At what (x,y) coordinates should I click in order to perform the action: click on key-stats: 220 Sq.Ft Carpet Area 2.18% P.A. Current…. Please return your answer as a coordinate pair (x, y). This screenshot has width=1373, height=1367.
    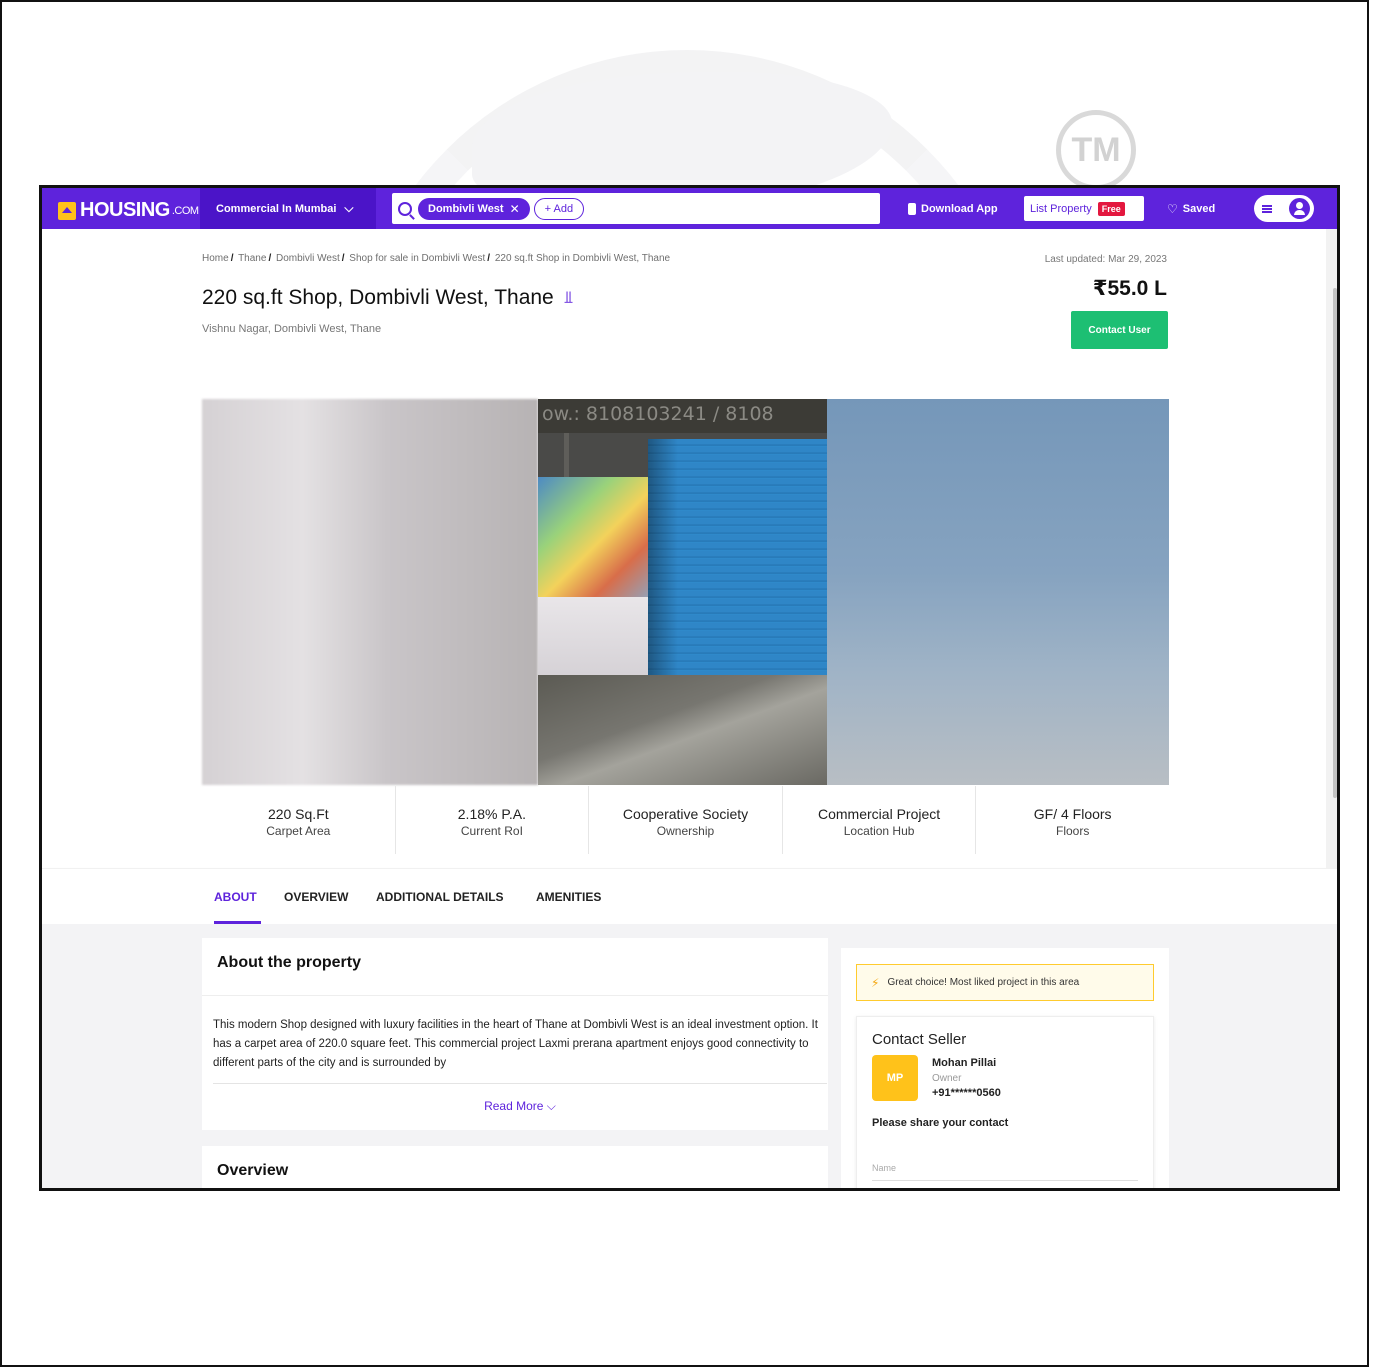
    Looking at the image, I should click on (685, 820).